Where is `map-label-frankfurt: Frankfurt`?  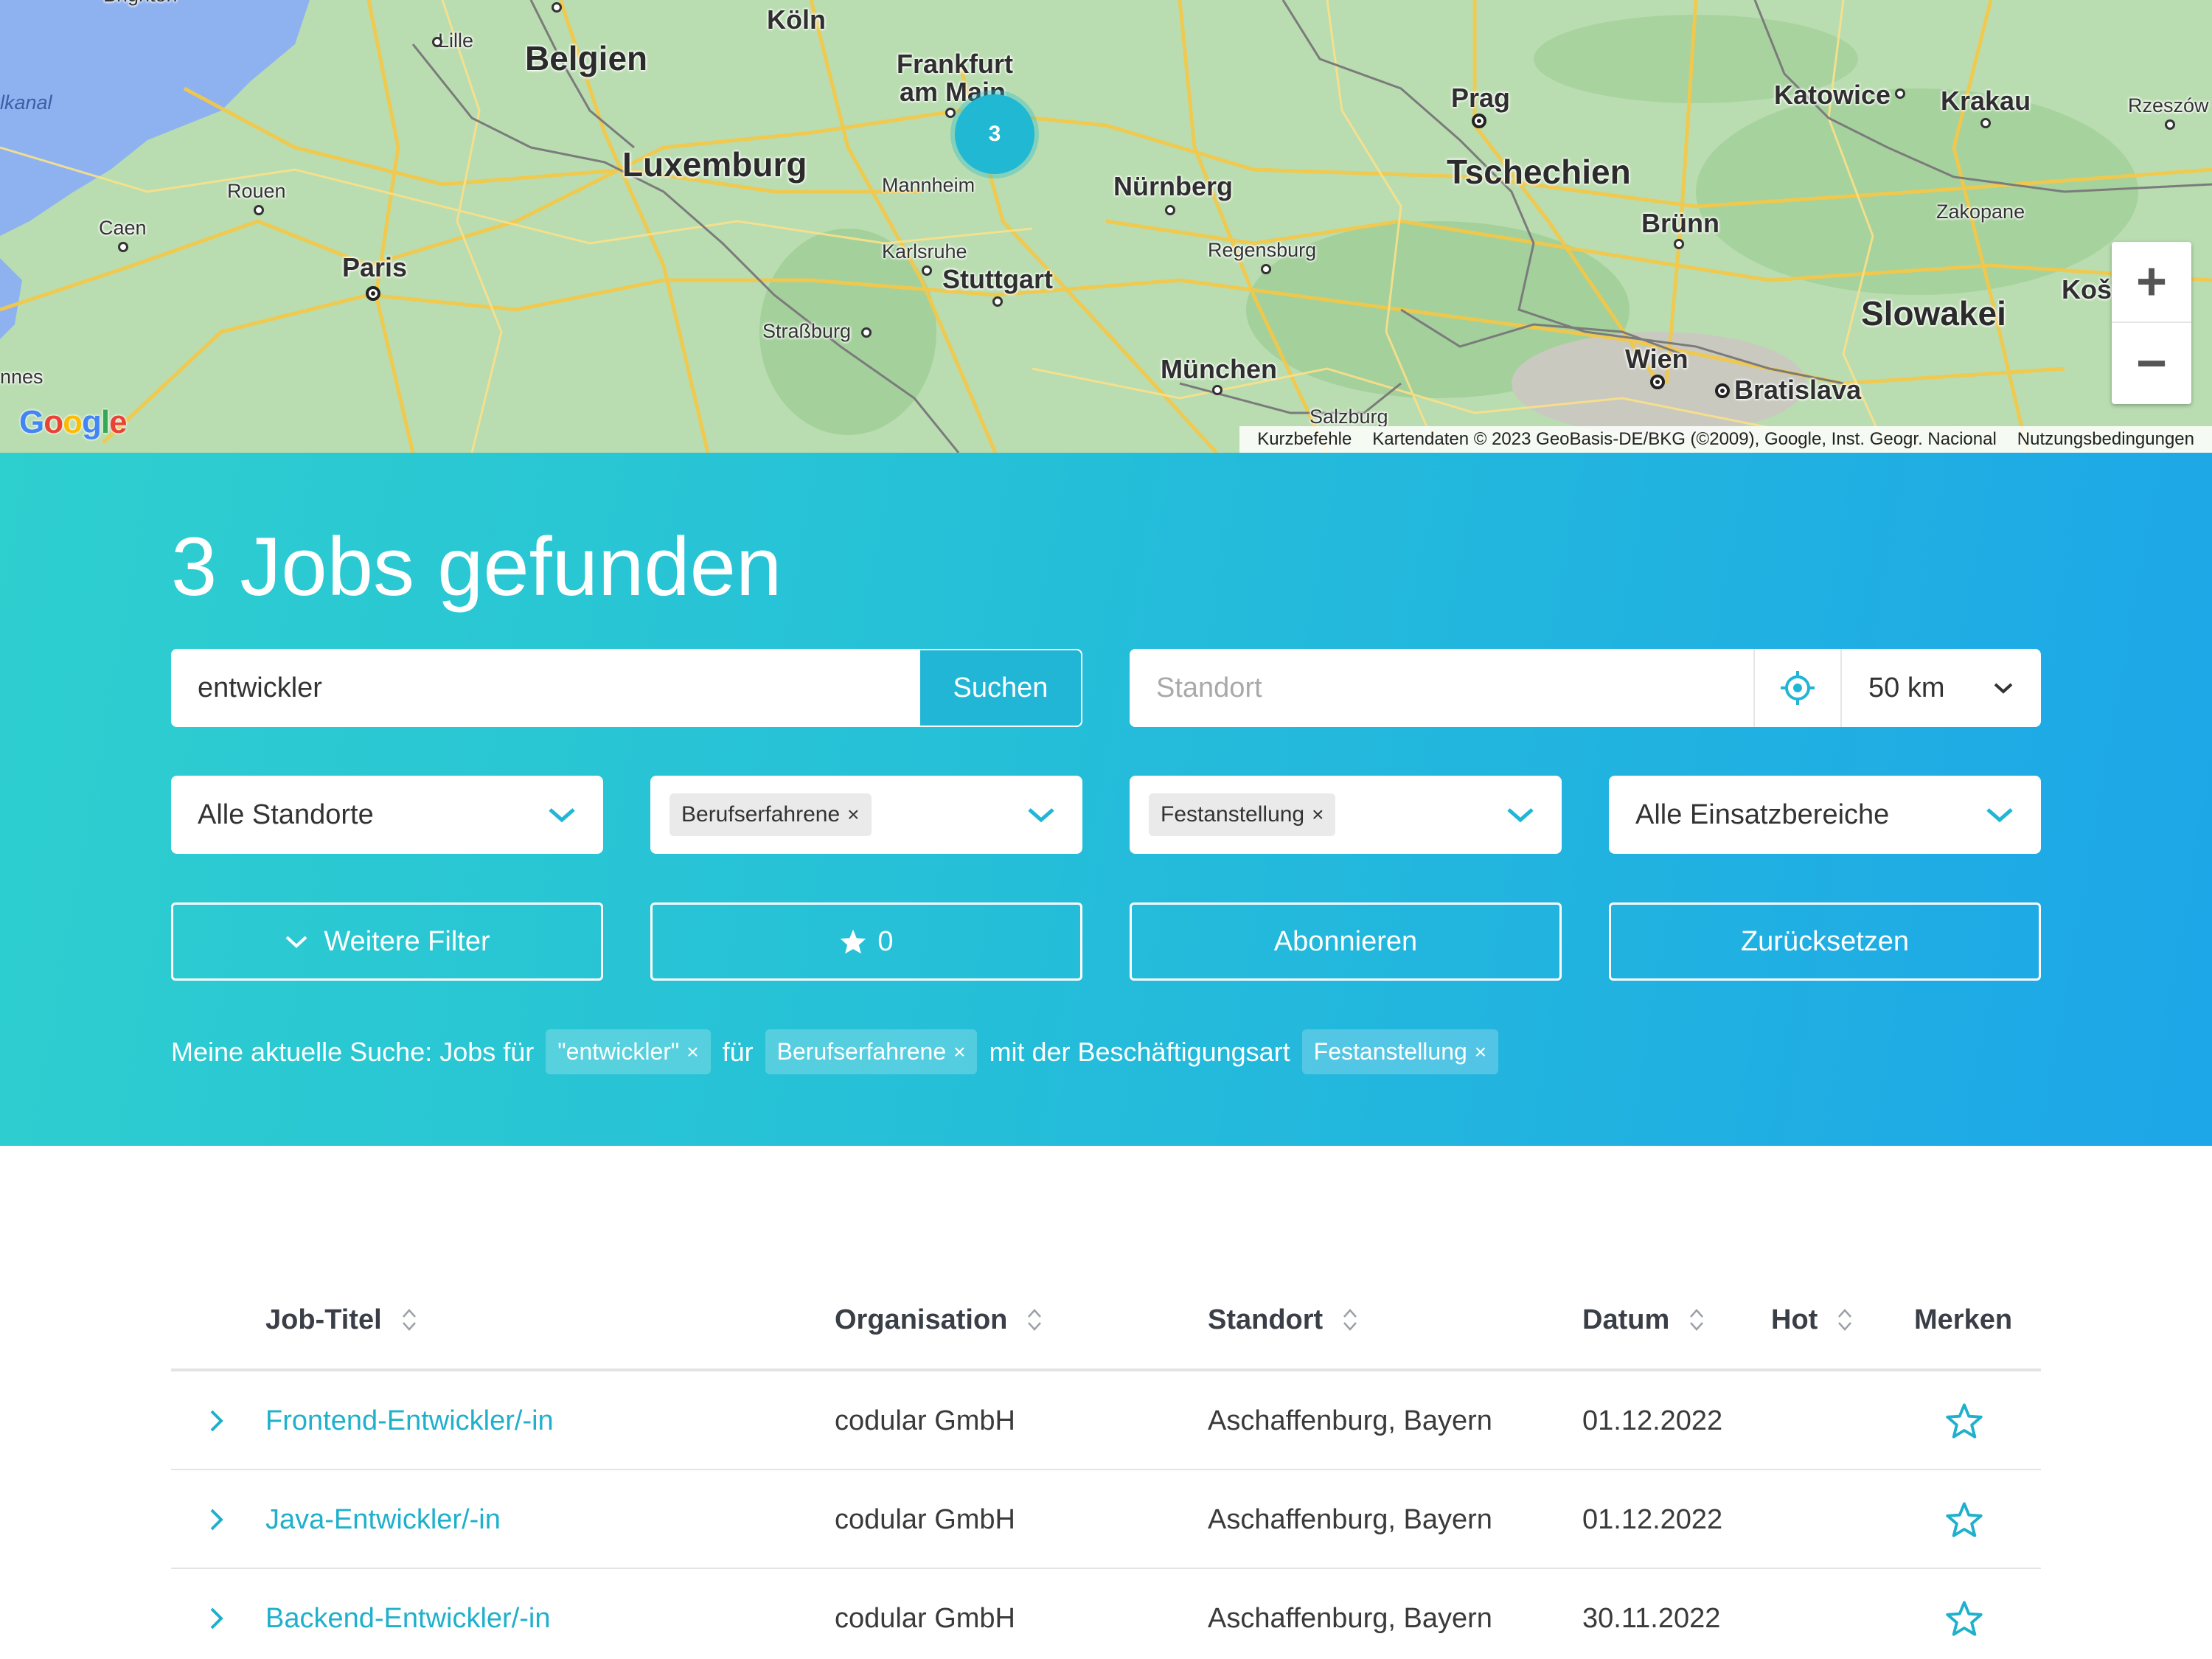 map-label-frankfurt: Frankfurt is located at coordinates (955, 64).